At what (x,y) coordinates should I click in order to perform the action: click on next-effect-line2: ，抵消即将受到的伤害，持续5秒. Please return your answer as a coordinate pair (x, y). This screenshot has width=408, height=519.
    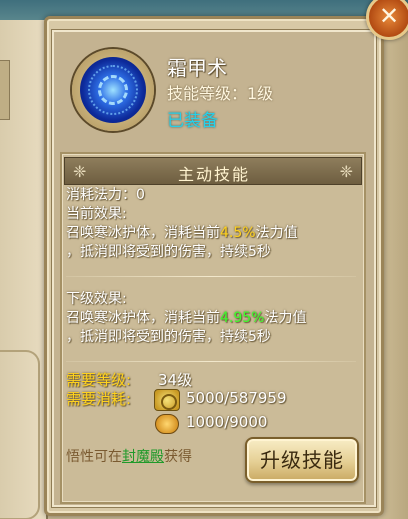
    Looking at the image, I should click on (168, 337).